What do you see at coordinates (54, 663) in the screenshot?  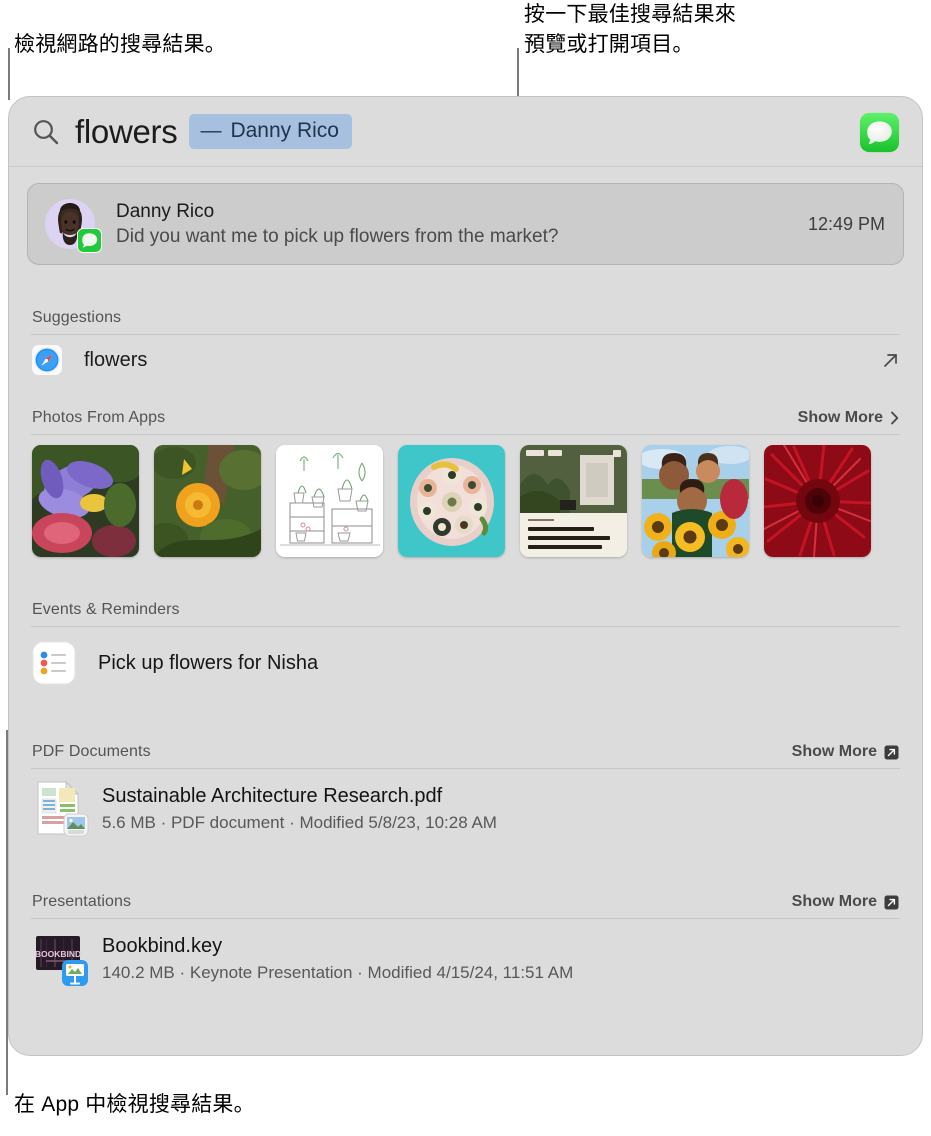 I see `reminders-icon` at bounding box center [54, 663].